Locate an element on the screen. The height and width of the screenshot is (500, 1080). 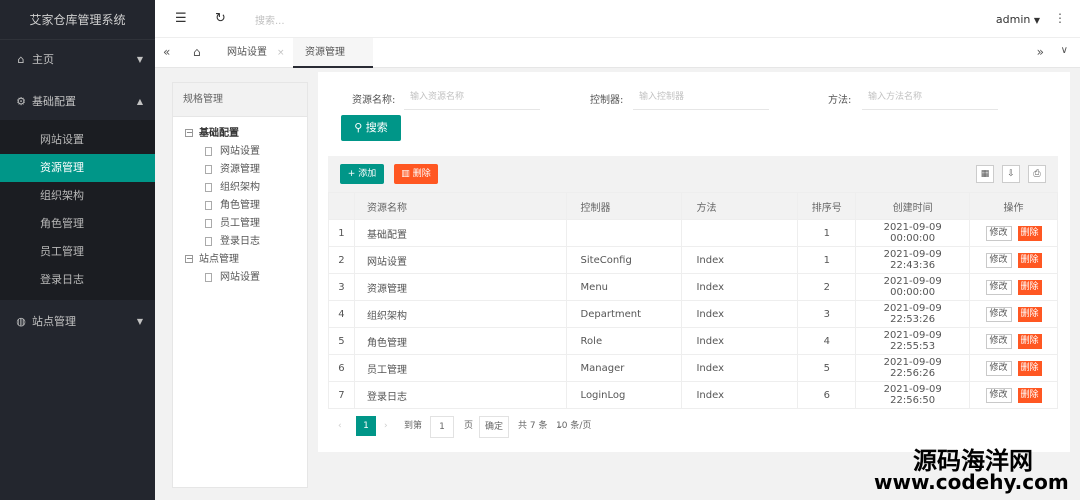
row-controller: SiteConfig is located at coordinates (624, 260).